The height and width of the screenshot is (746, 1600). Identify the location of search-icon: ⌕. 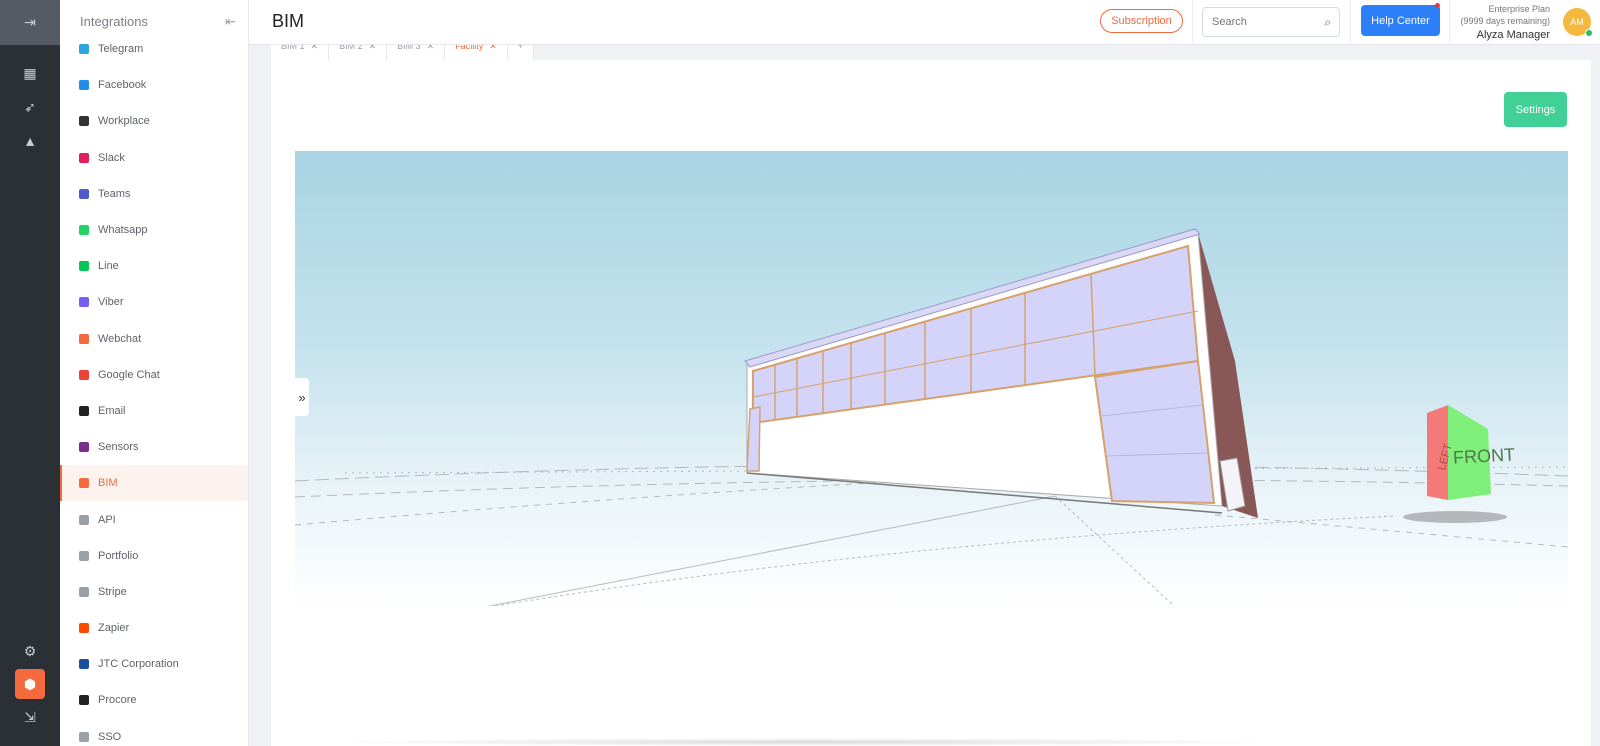
(1327, 22).